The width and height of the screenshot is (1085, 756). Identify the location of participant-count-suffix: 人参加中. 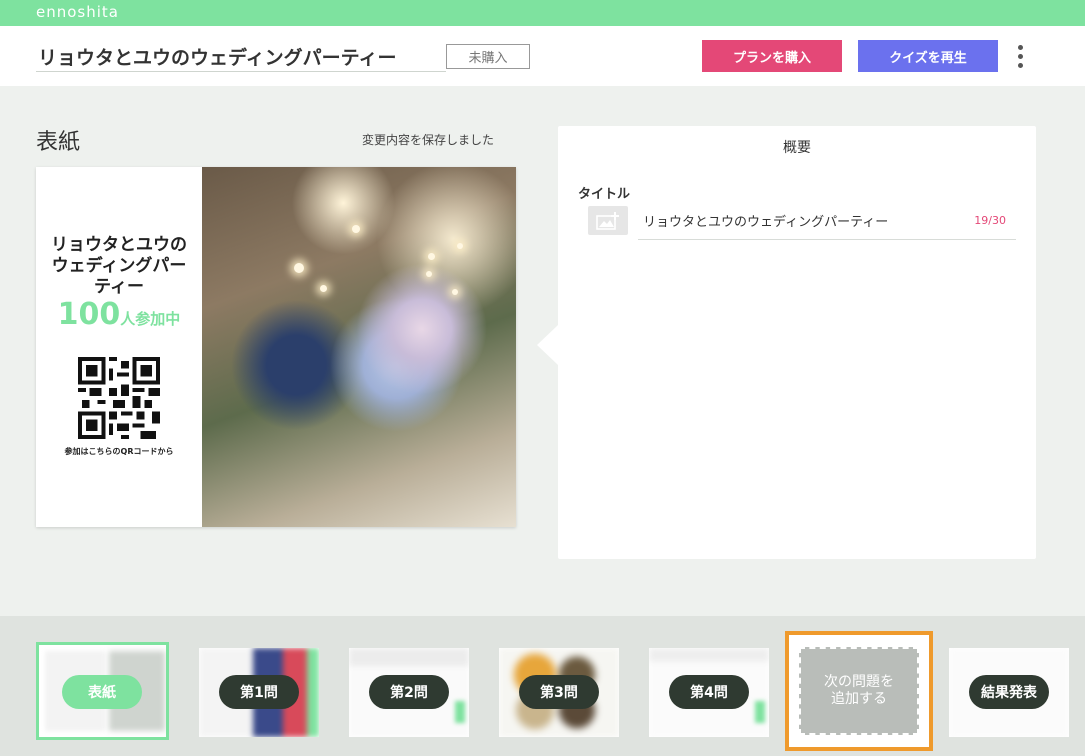
(150, 319).